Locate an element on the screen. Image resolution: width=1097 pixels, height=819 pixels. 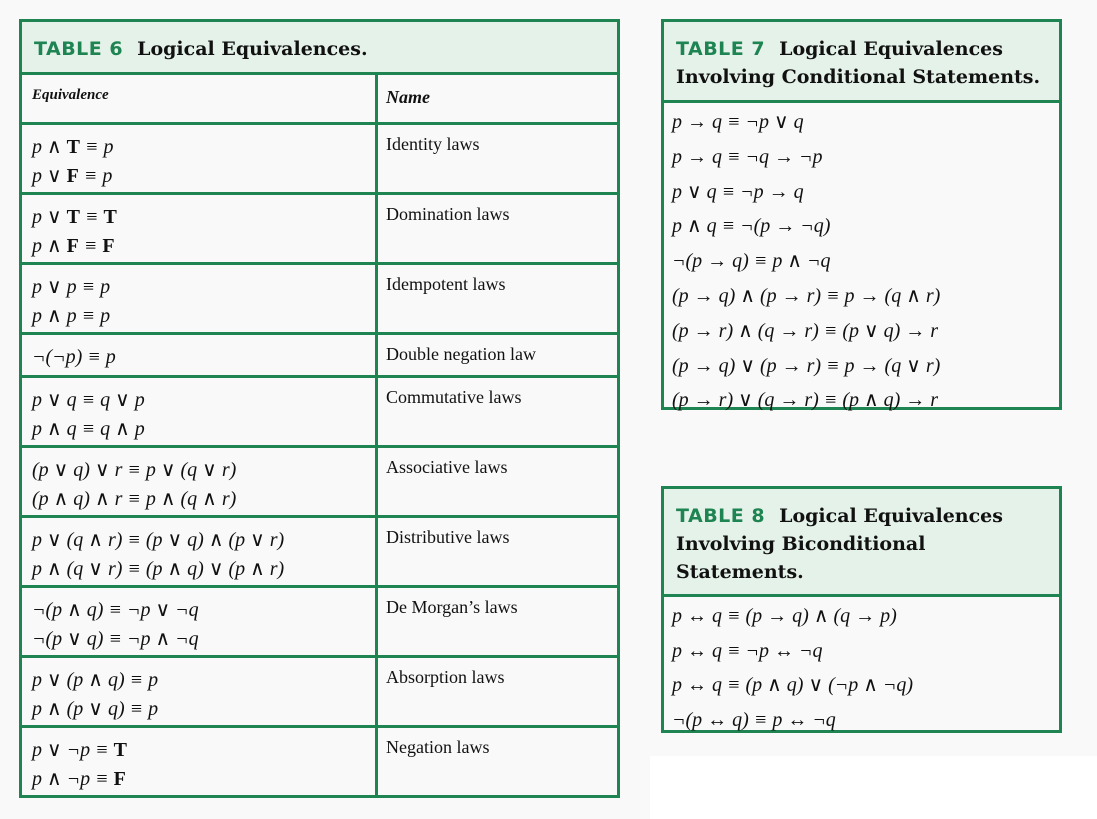
table-row: p ∨ T ≡ T p ∧ F ≡ F Domination laws is located at coordinates (319, 230).